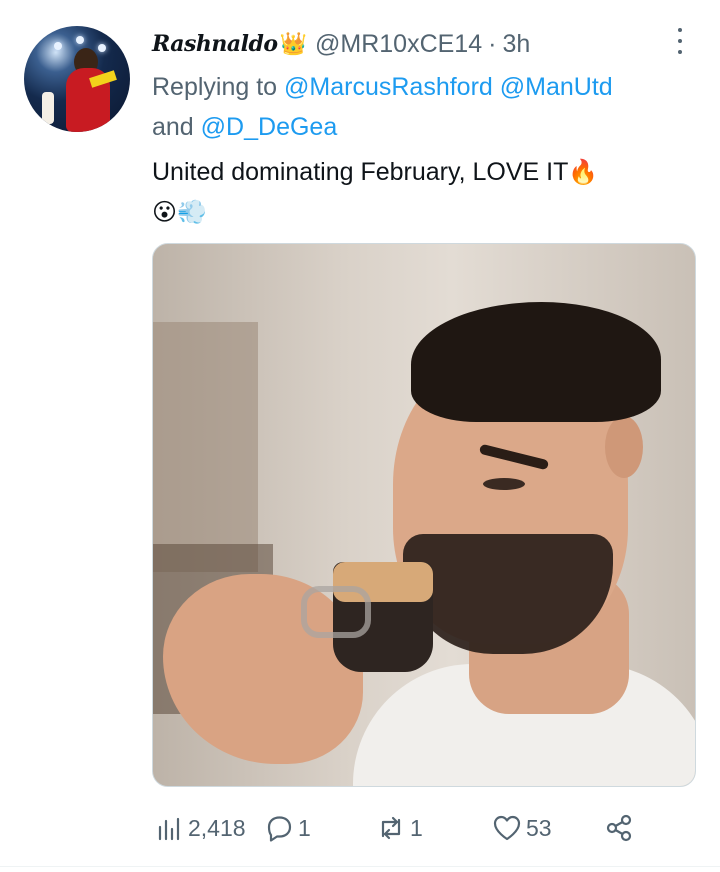  I want to click on mention-link: @ManUtd, so click(556, 87).